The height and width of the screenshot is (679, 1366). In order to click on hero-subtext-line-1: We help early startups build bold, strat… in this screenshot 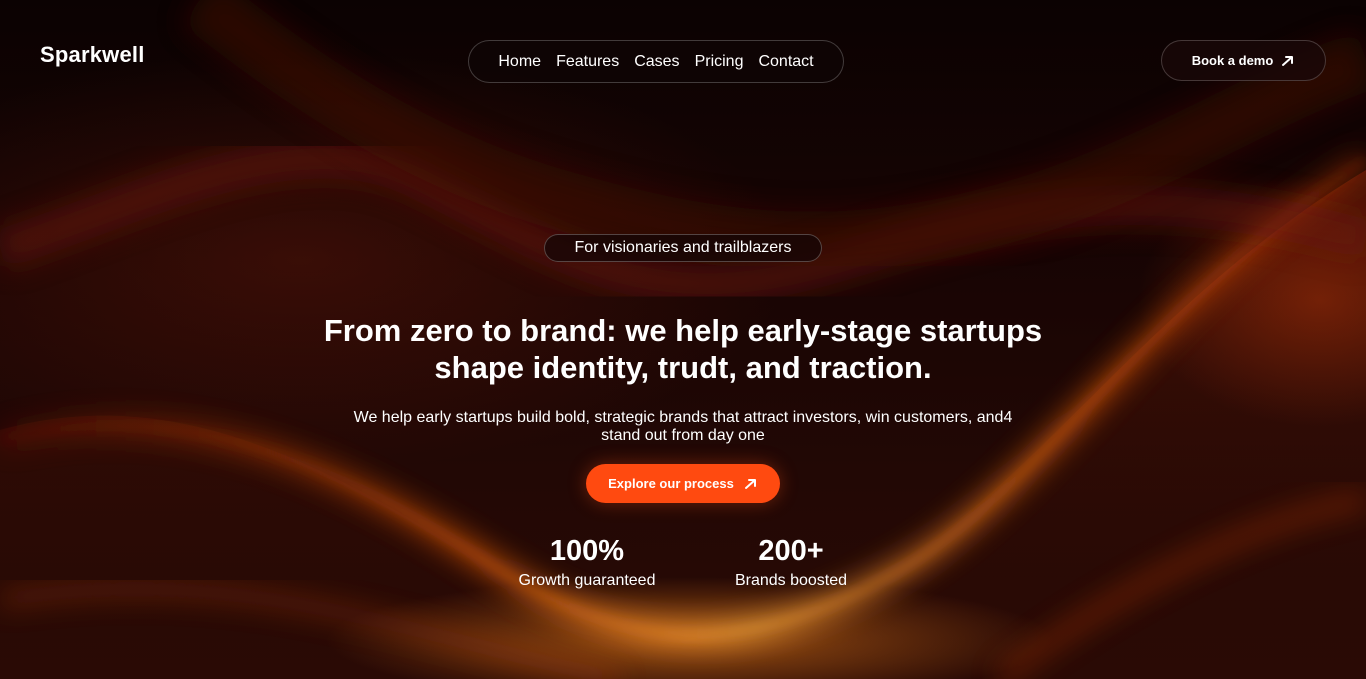, I will do `click(683, 417)`.